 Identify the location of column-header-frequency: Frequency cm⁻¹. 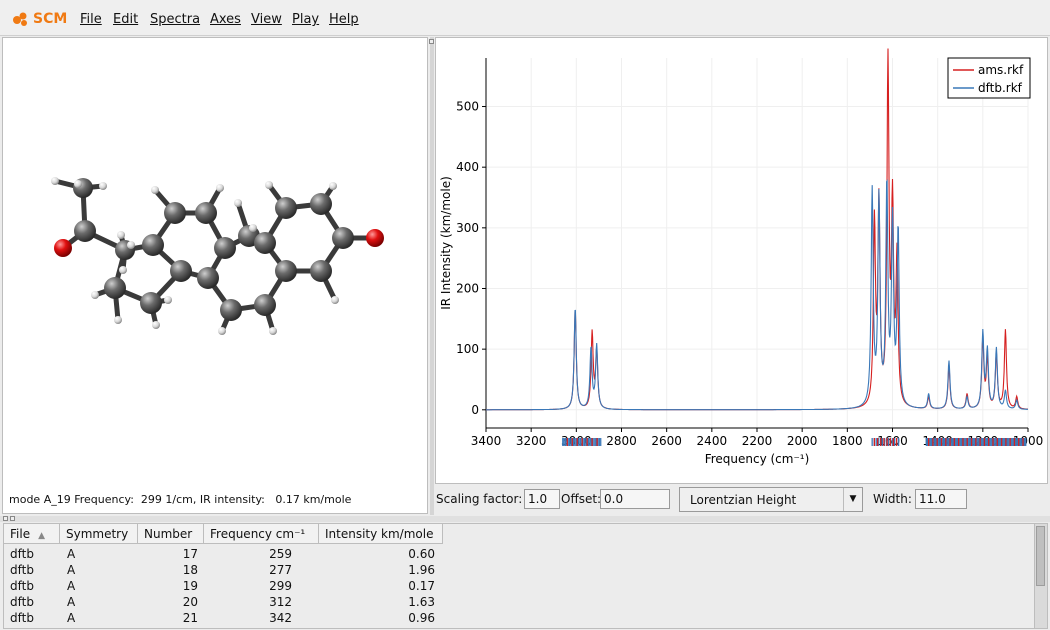
(261, 534).